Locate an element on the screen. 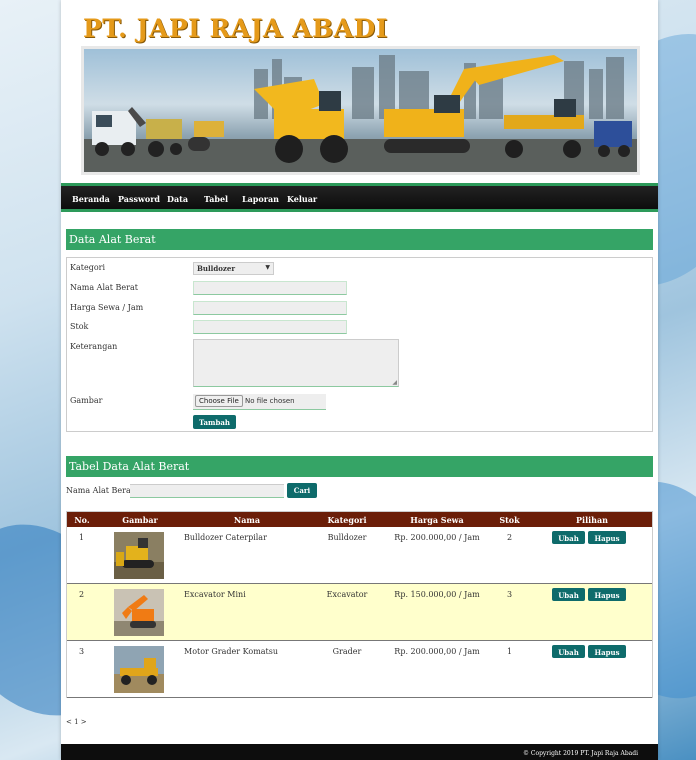 Image resolution: width=696 pixels, height=760 pixels. file-status: No file chosen is located at coordinates (270, 401).